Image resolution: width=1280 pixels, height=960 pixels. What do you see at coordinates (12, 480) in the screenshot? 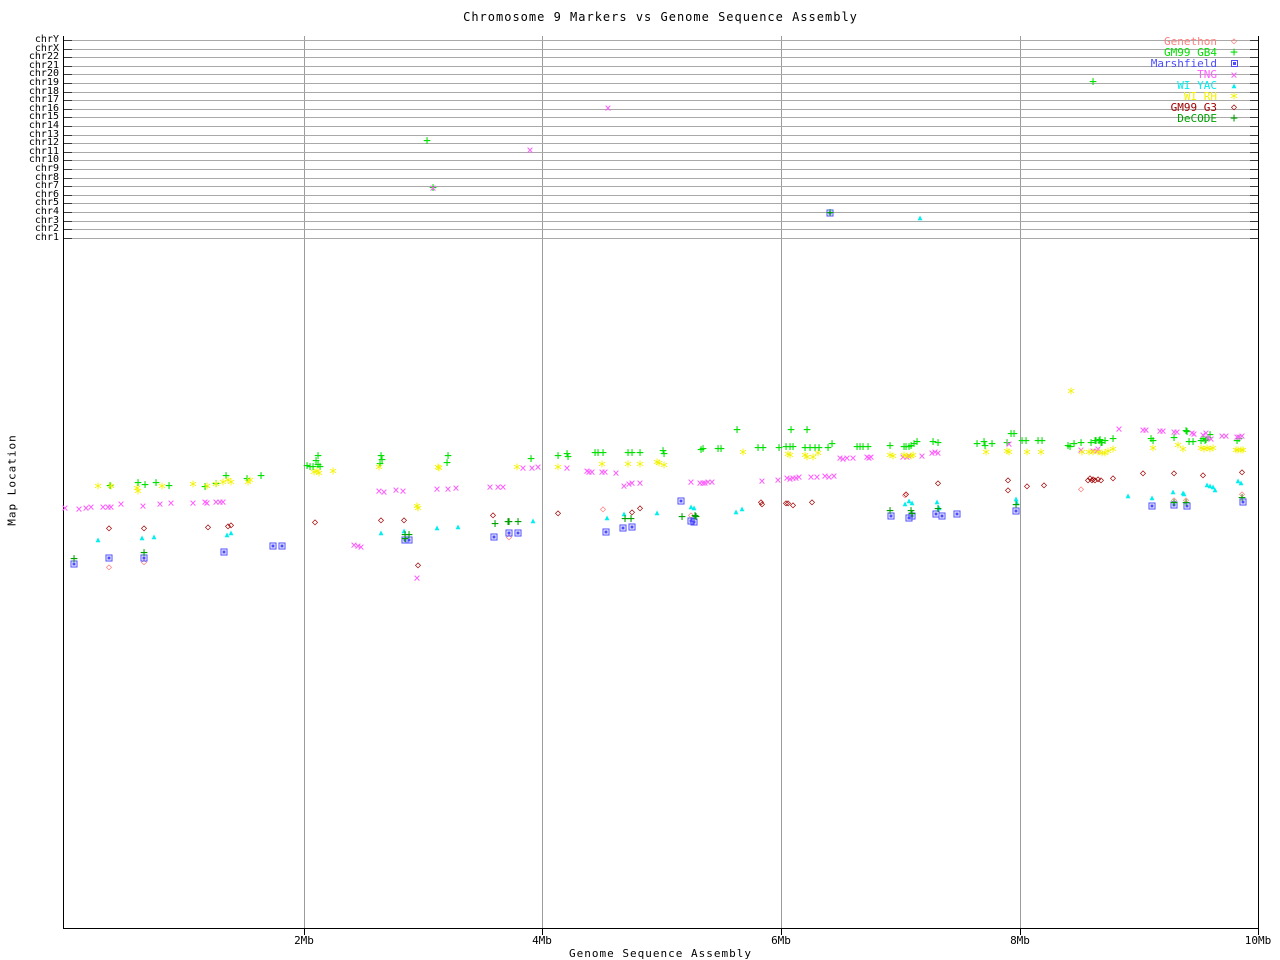
I see `y-axis-label: Map Location` at bounding box center [12, 480].